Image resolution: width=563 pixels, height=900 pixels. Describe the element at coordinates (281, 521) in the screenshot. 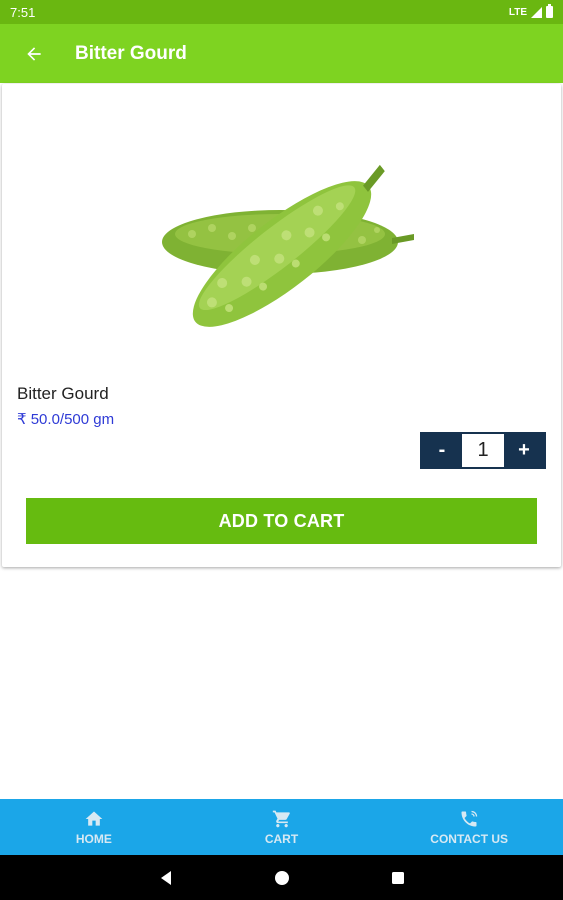

I see `add-to-cart-button: ADD TO CART` at that location.